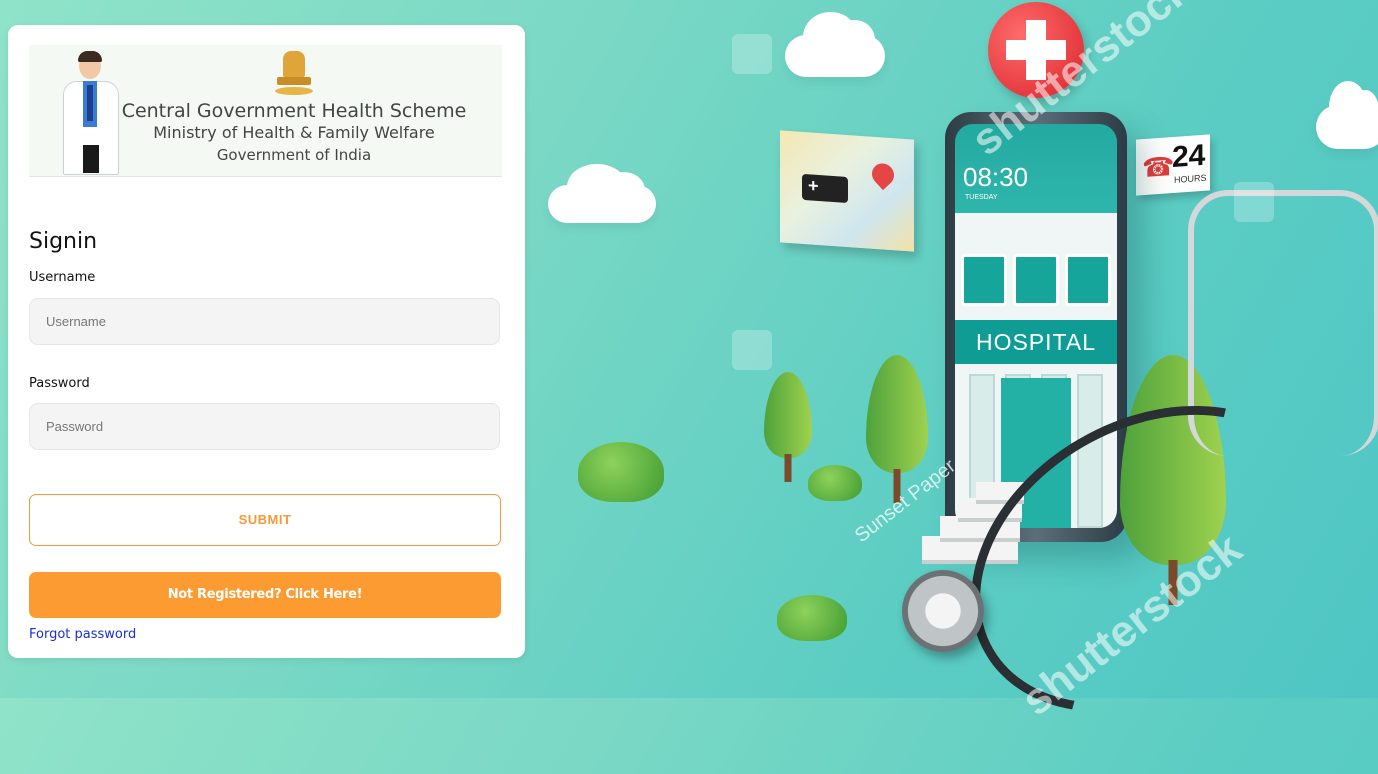 The height and width of the screenshot is (774, 1378). Describe the element at coordinates (943, 611) in the screenshot. I see `stethoscope-icon` at that location.